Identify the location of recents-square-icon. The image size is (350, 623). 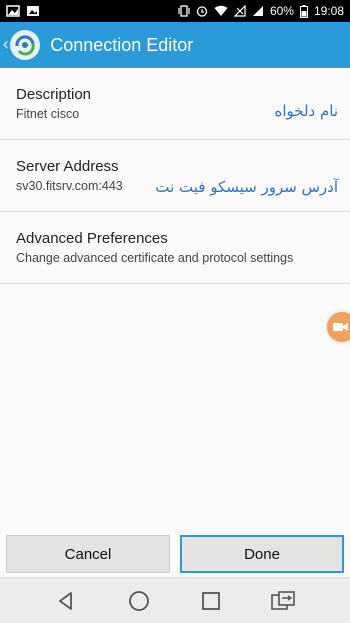
(211, 601).